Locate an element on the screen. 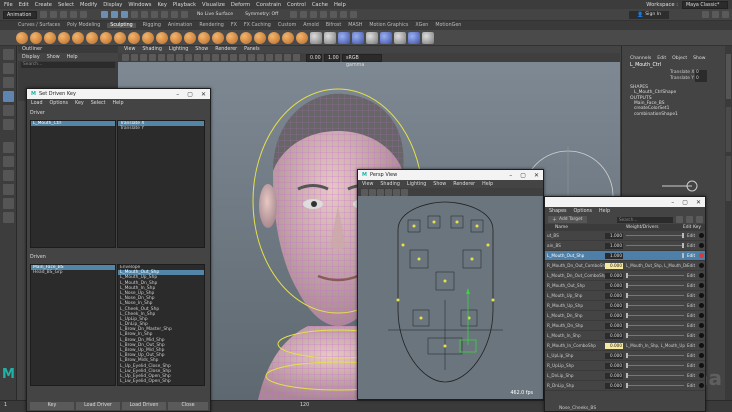 Image resolution: width=732 pixels, height=412 pixels. grid-icon is located at coordinates (161, 57).